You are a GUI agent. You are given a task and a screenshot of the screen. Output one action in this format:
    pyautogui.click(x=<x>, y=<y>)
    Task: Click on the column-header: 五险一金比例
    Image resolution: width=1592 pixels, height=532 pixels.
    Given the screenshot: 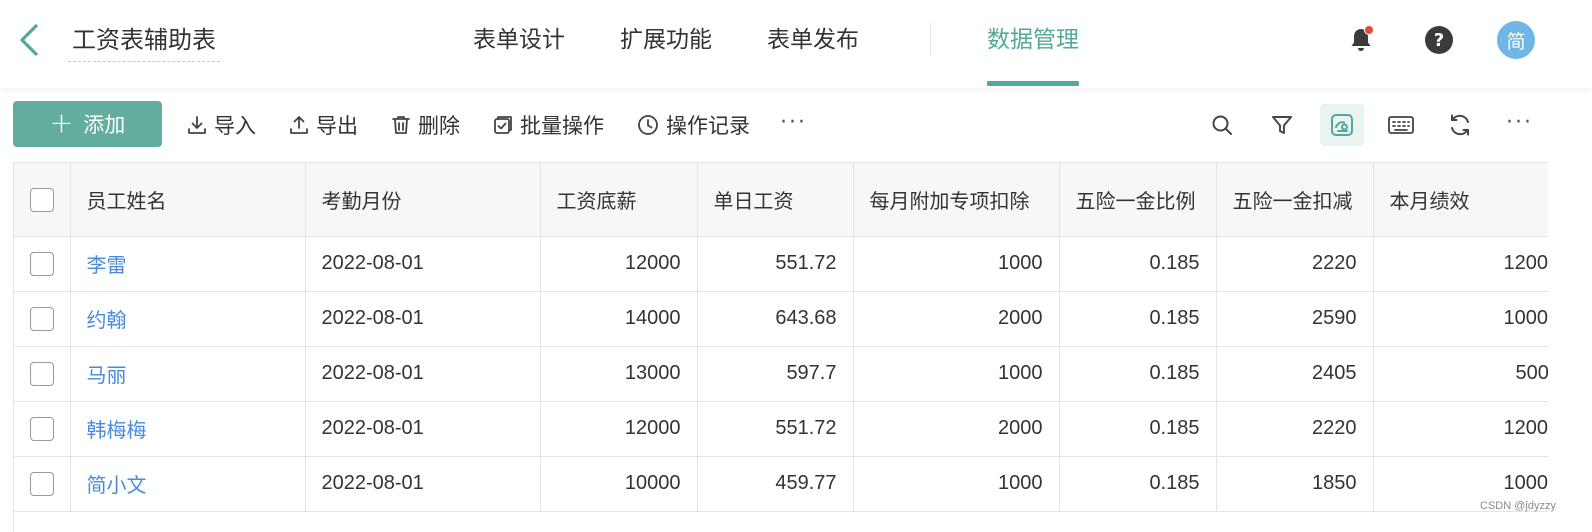 What is the action you would take?
    pyautogui.click(x=1138, y=200)
    